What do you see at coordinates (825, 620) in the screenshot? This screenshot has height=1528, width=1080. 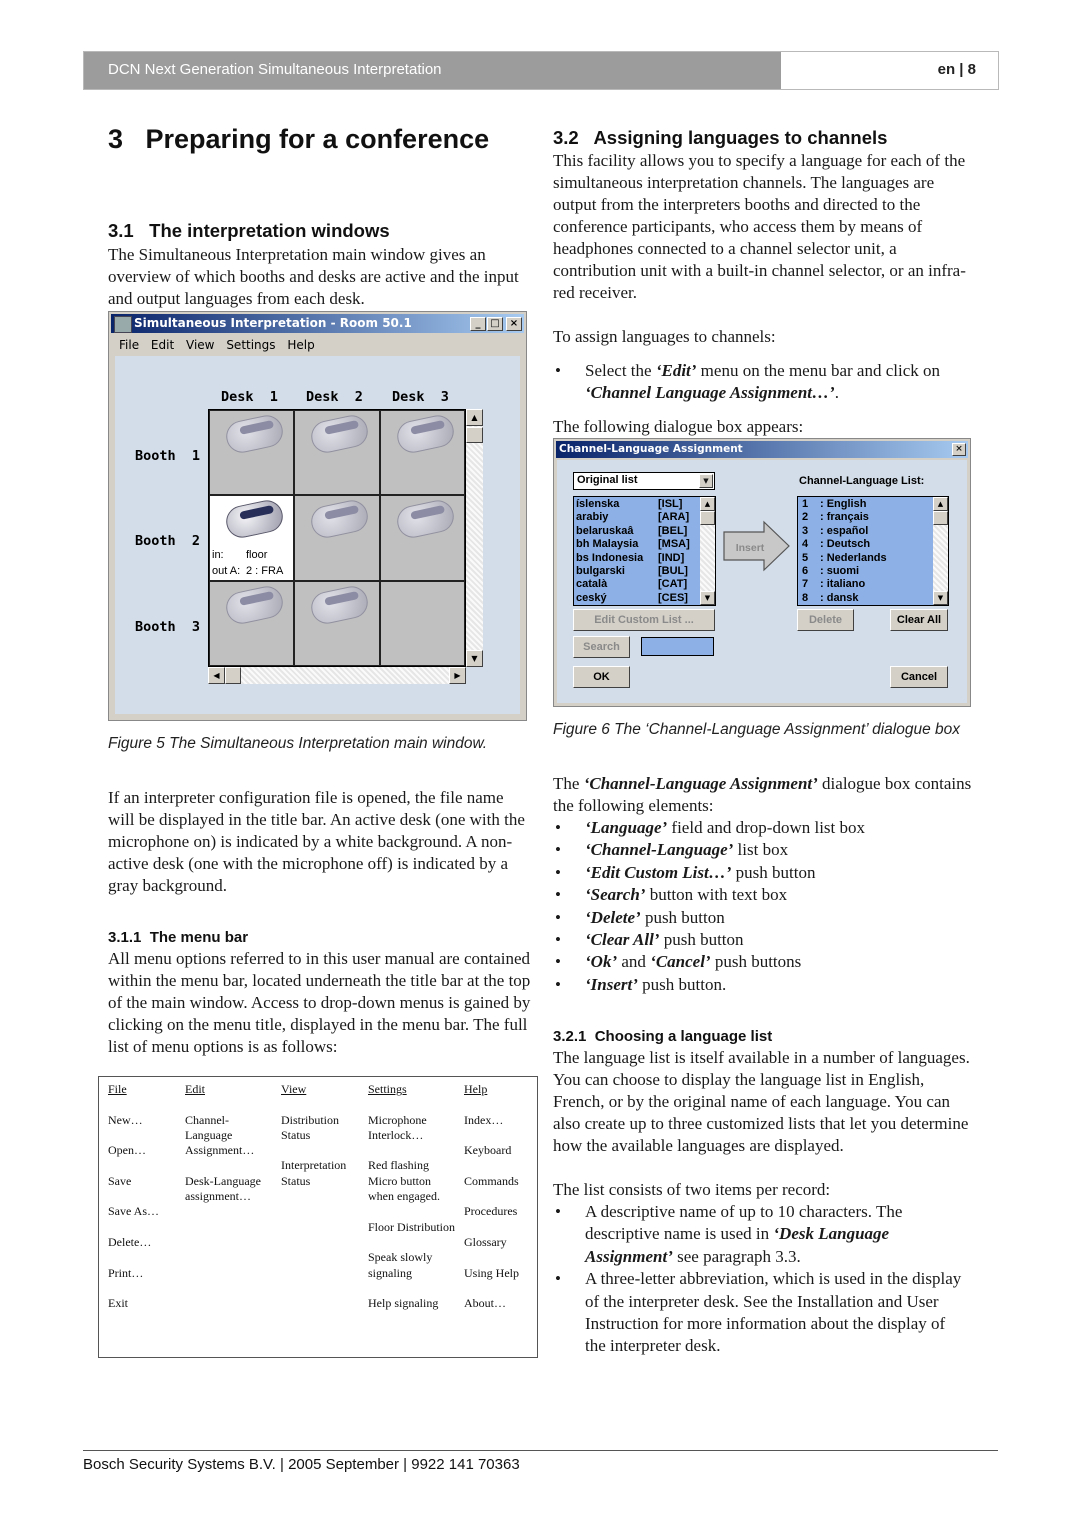 I see `delete-button: Delete` at bounding box center [825, 620].